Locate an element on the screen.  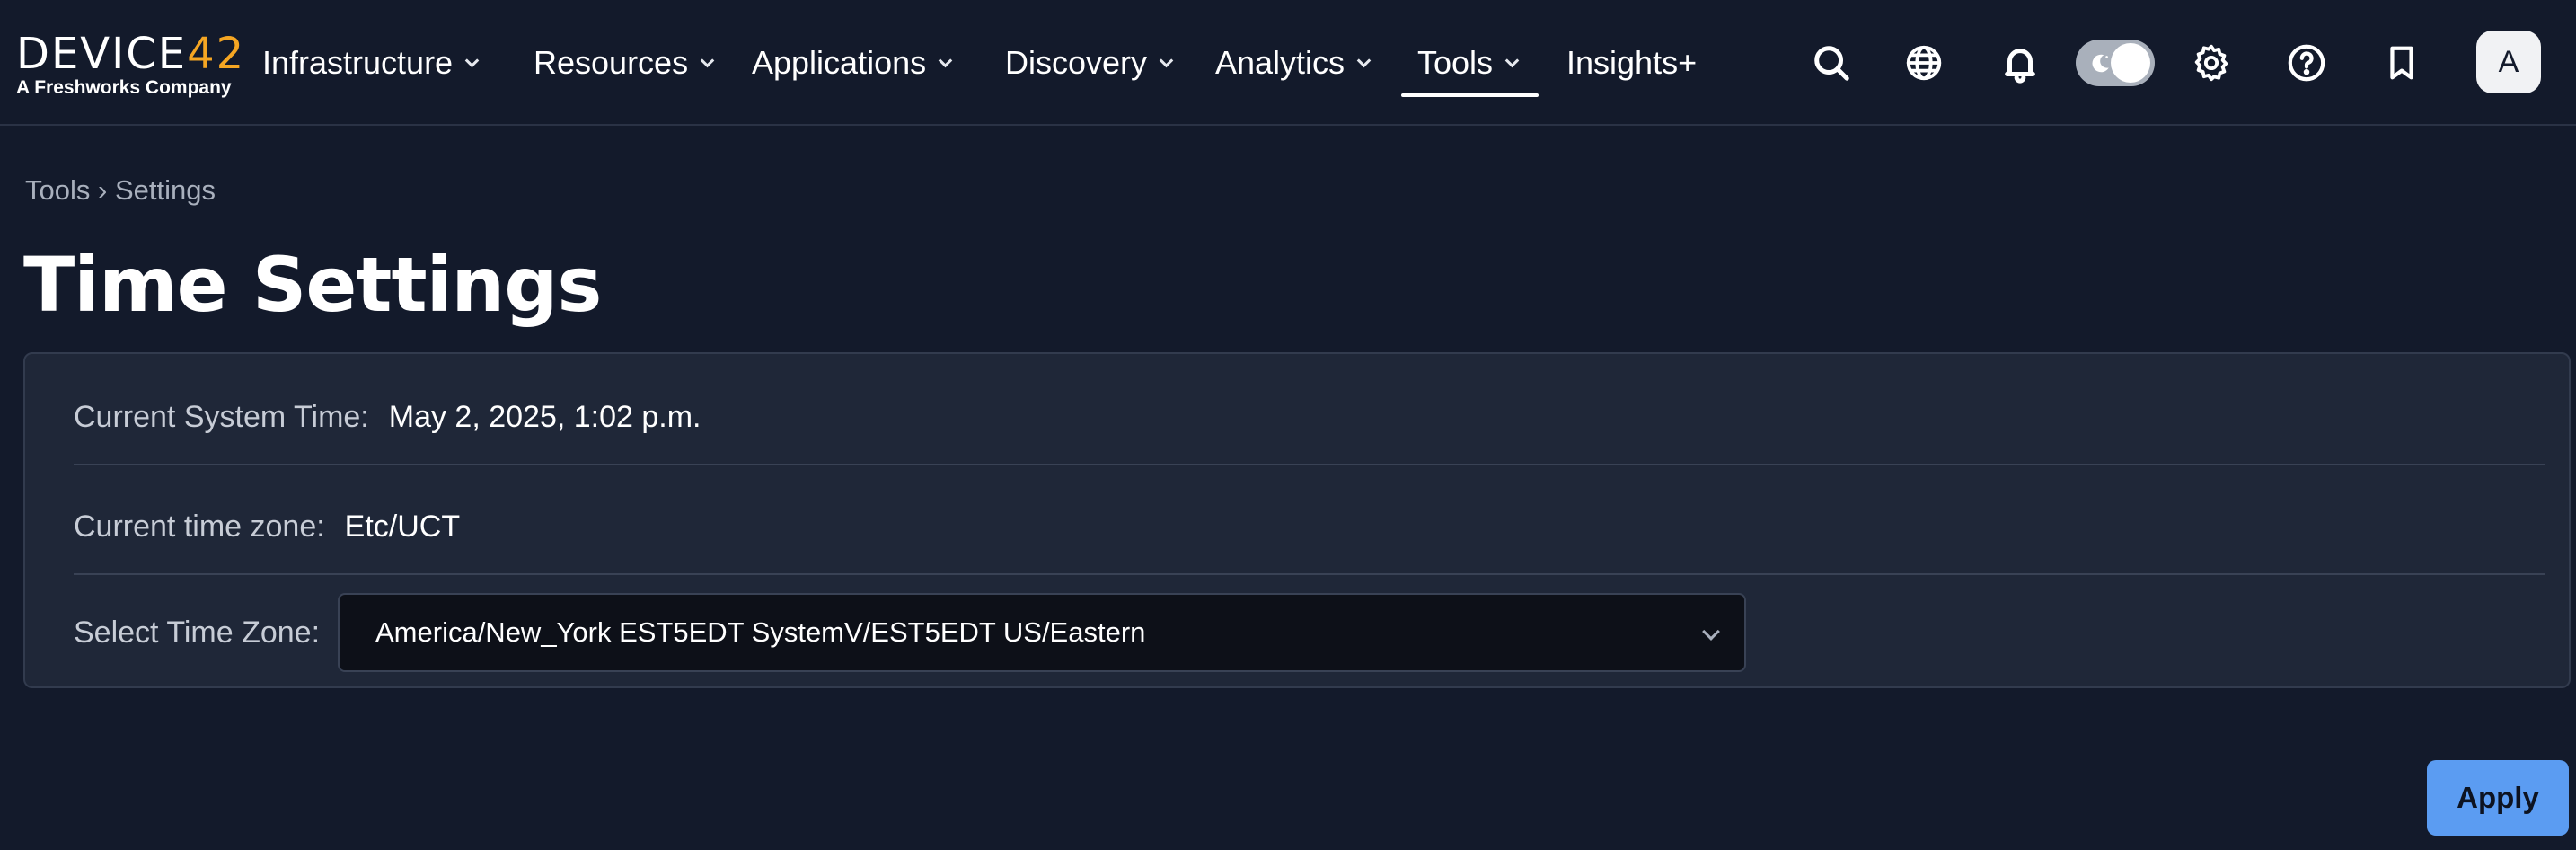
current-timezone-row: Current time zone: Etc/UCT is located at coordinates (267, 526).